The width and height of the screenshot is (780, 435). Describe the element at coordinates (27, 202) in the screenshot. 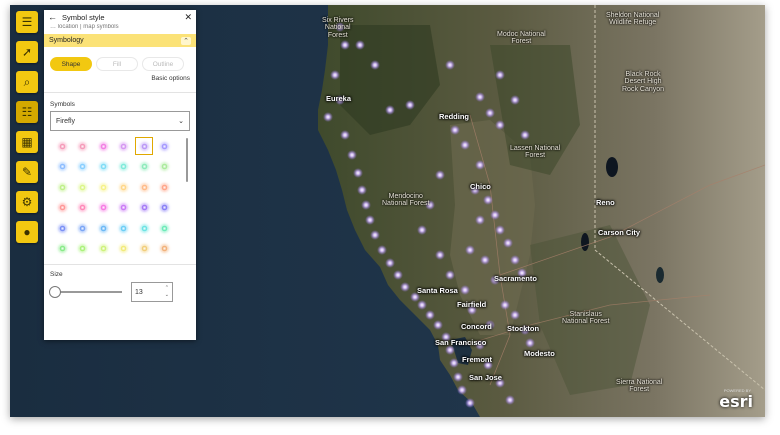

I see `gear-icon: ⚙` at that location.